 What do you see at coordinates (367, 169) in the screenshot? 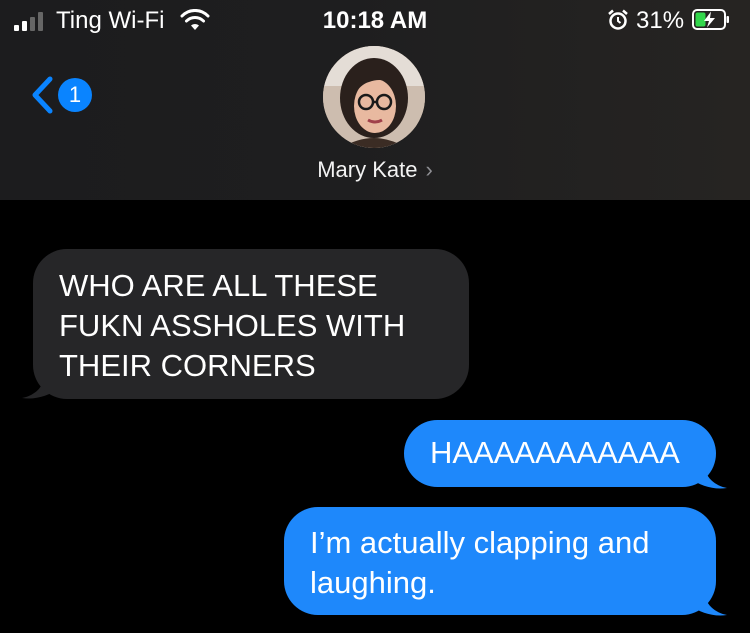
I see `contact-name: Mary Kate` at bounding box center [367, 169].